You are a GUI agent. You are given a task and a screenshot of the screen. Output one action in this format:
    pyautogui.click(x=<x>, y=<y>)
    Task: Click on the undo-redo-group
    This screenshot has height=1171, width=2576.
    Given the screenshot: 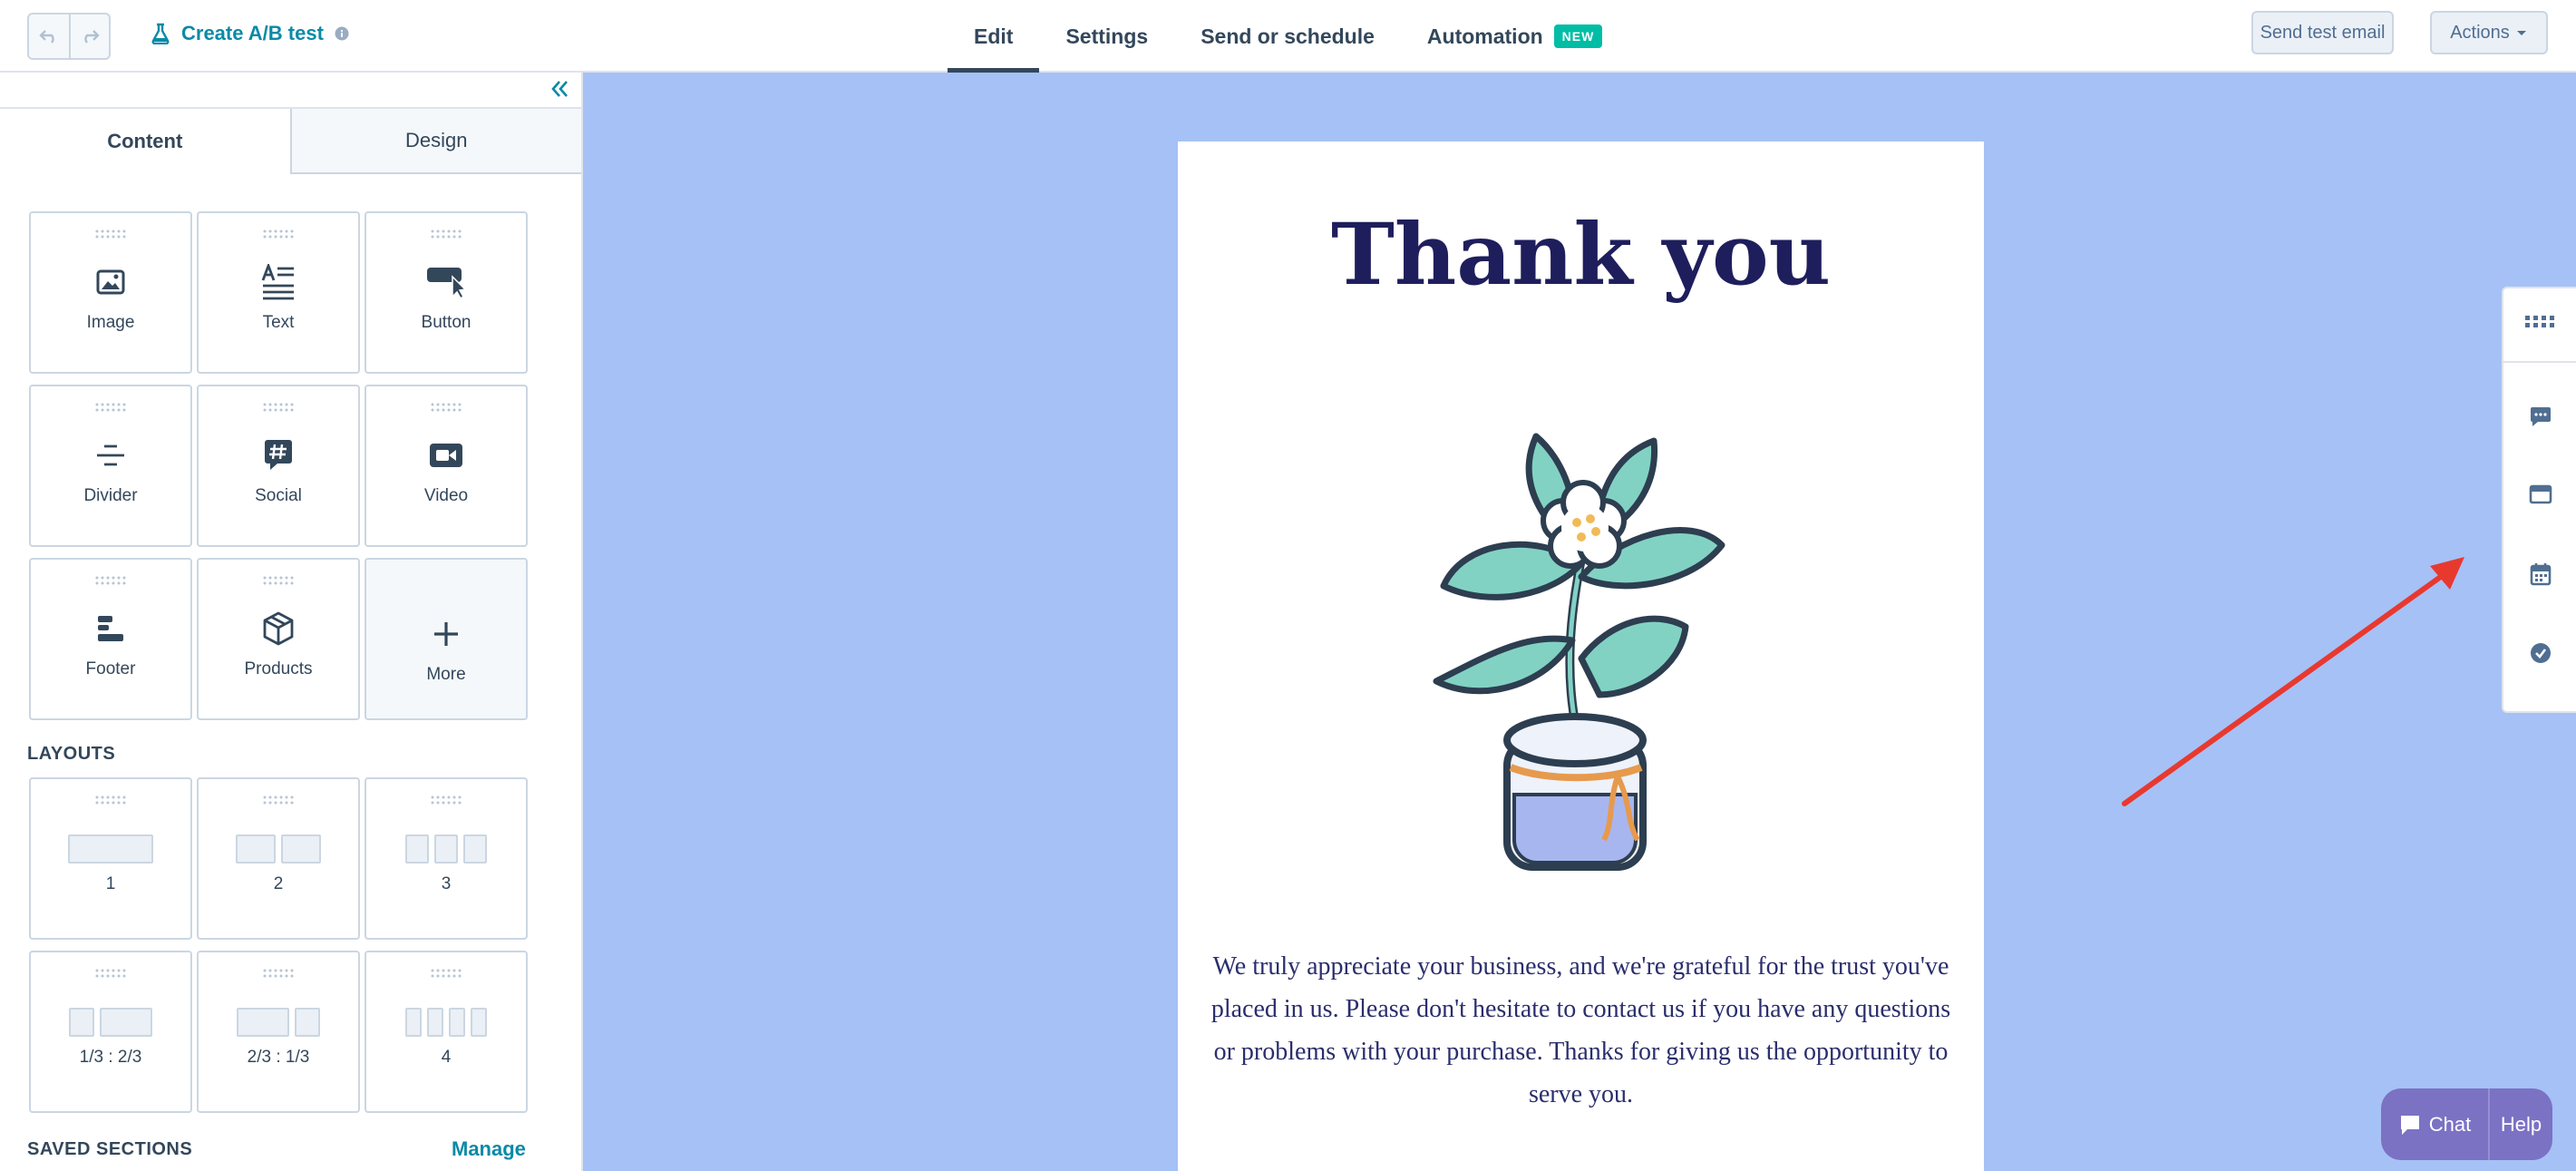 What is the action you would take?
    pyautogui.click(x=69, y=36)
    